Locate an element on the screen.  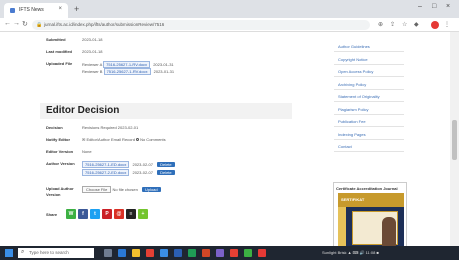
uploaded-file-link-1: 7516-25627-1-RV.docx is located at coordinates (127, 64).